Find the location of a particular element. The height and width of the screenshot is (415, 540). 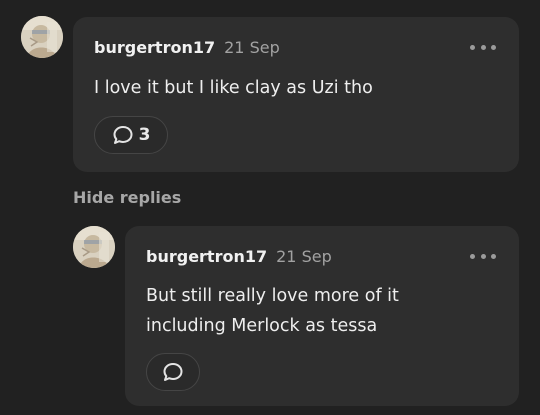

comment-meta: burgertron17 21 Sep is located at coordinates (187, 47).